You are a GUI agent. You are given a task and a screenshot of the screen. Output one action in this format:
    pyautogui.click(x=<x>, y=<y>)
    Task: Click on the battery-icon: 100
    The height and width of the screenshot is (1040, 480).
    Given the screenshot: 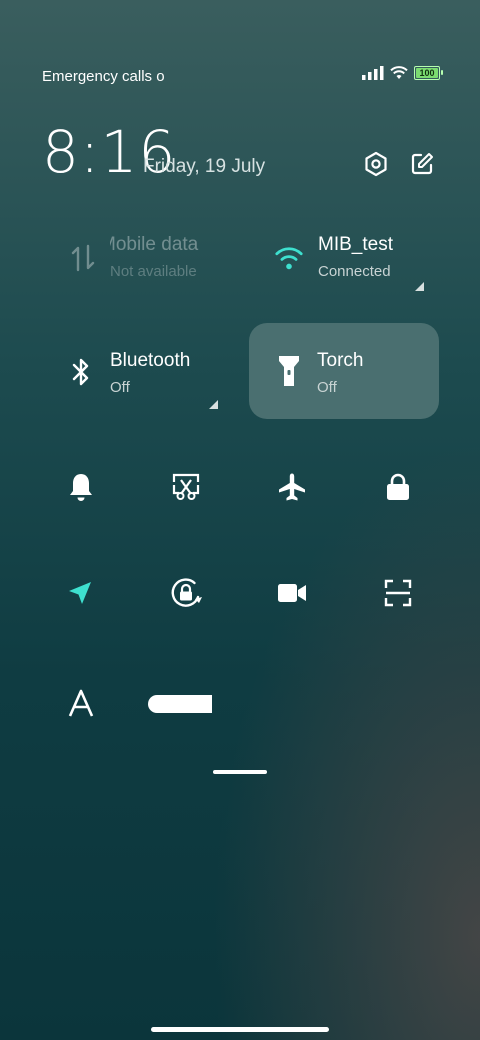 What is the action you would take?
    pyautogui.click(x=428, y=73)
    